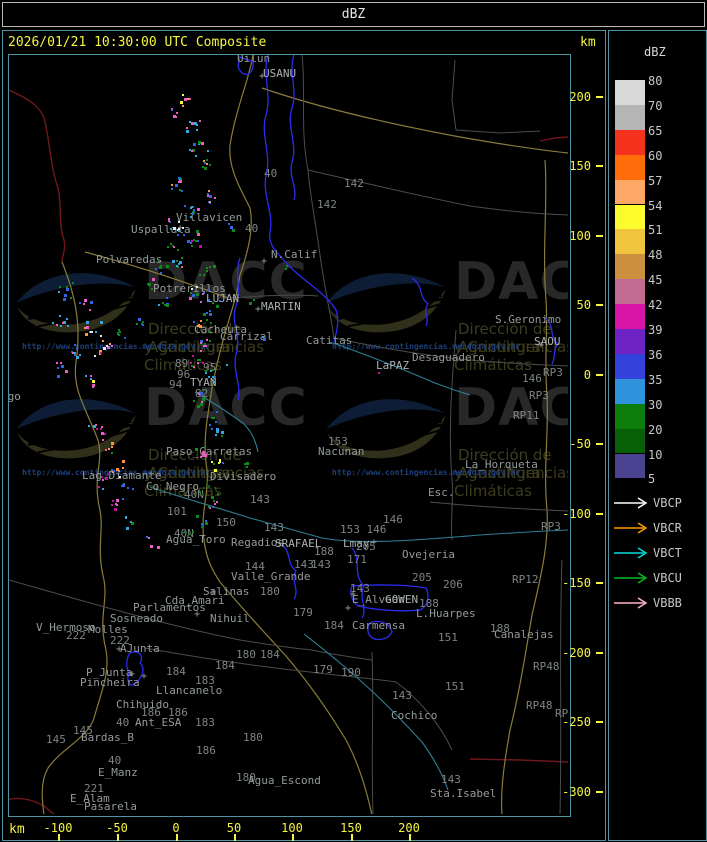  I want to click on y-tick-mark, so click(599, 236).